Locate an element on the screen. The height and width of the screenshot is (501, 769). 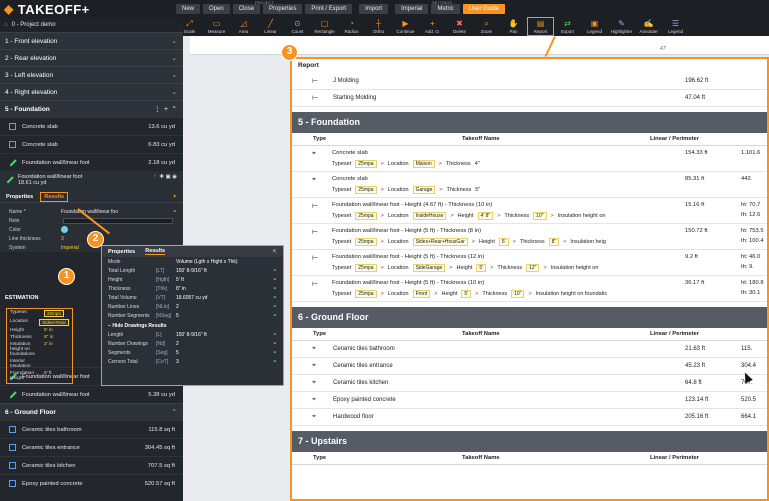
attribute-key: Thickness is located at coordinates (517, 216).